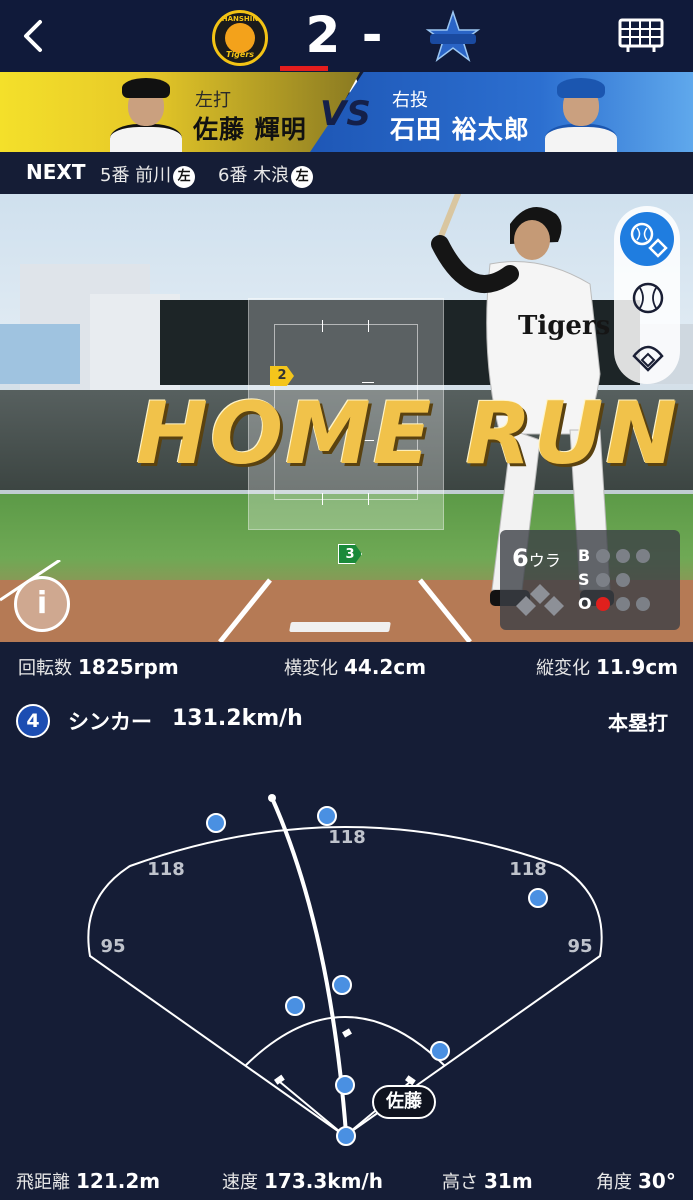 This screenshot has height=1200, width=693. I want to click on second-base, so click(347, 1033).